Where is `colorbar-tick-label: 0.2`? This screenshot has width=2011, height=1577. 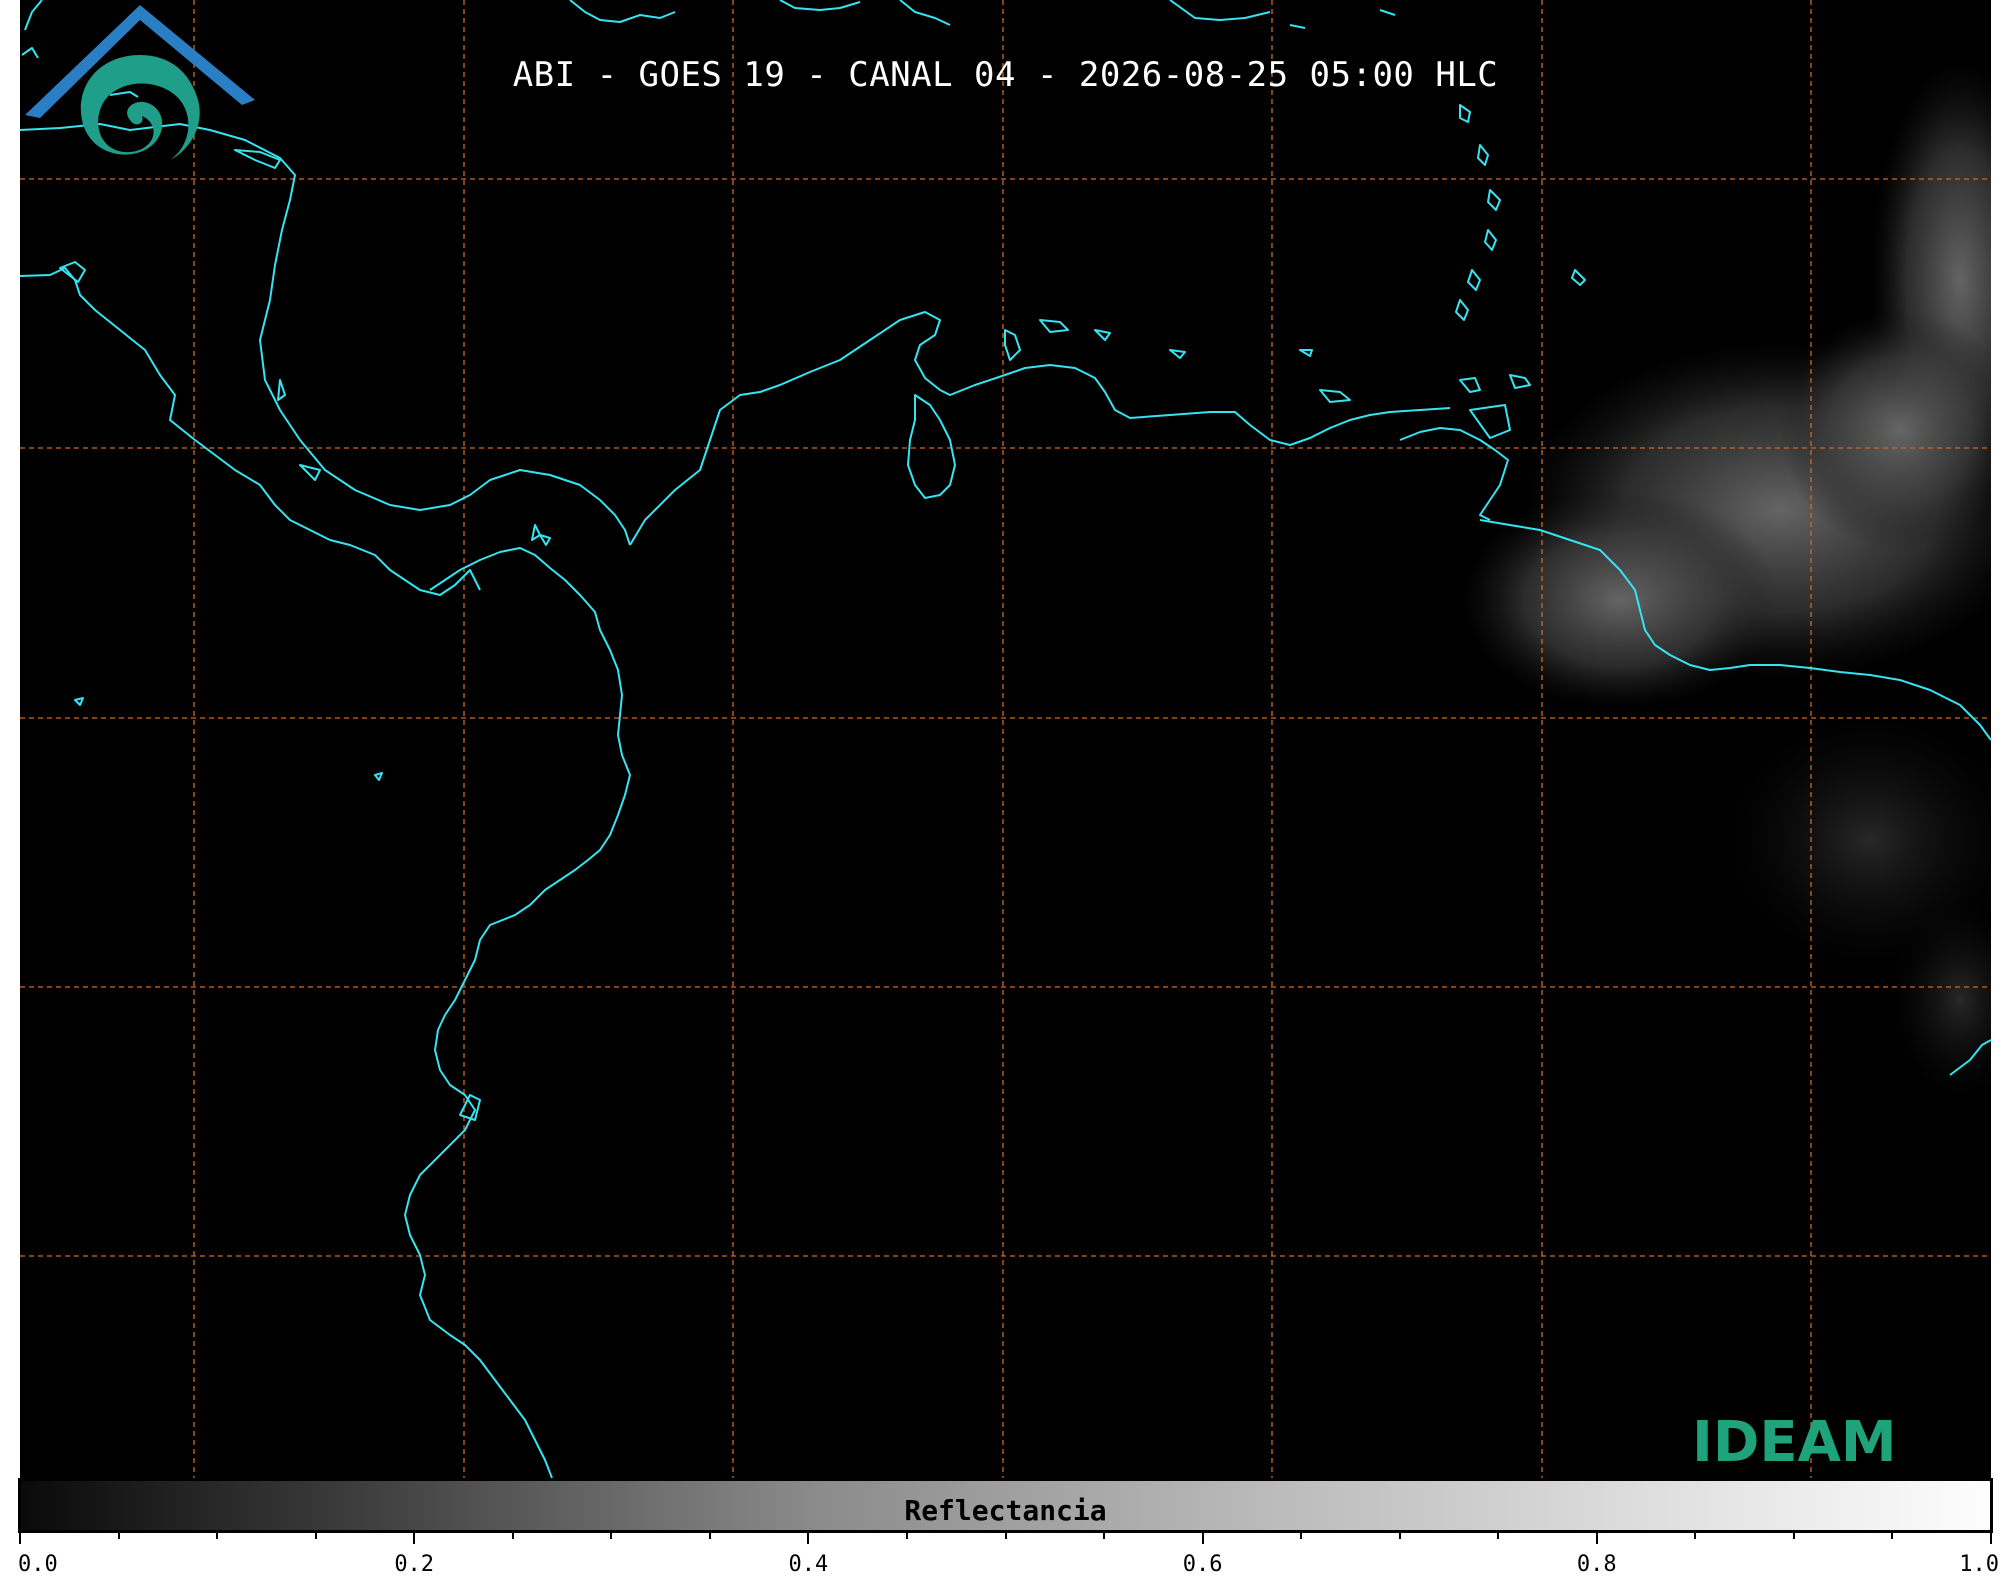
colorbar-tick-label: 0.2 is located at coordinates (414, 1564).